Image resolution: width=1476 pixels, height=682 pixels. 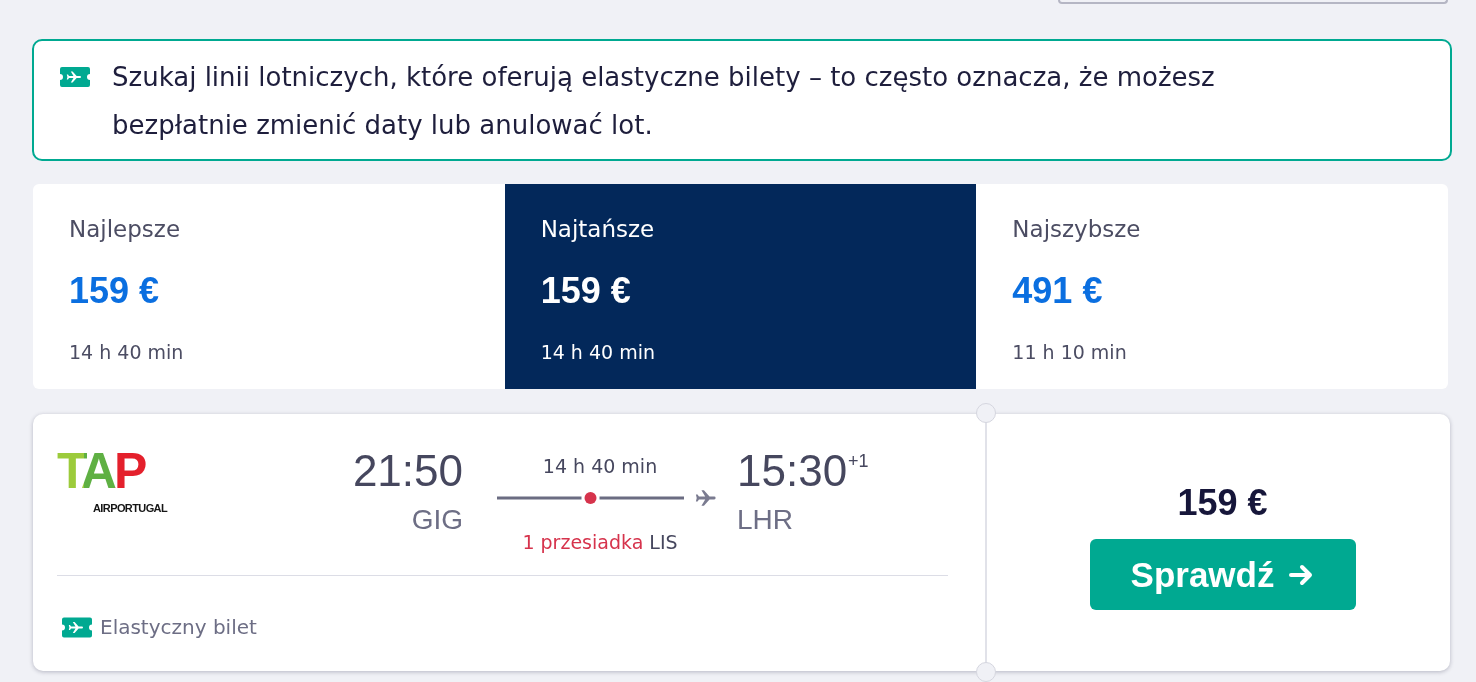 What do you see at coordinates (600, 466) in the screenshot?
I see `flight-duration: 14 h 40 min` at bounding box center [600, 466].